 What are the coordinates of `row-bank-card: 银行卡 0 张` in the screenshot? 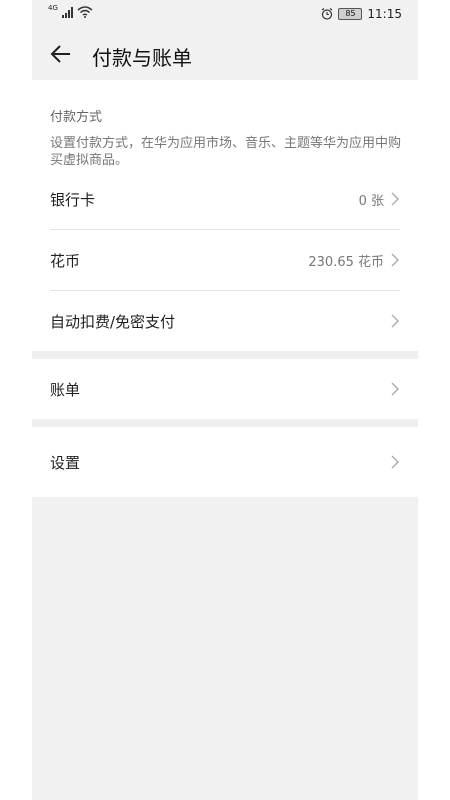 It's located at (225, 199).